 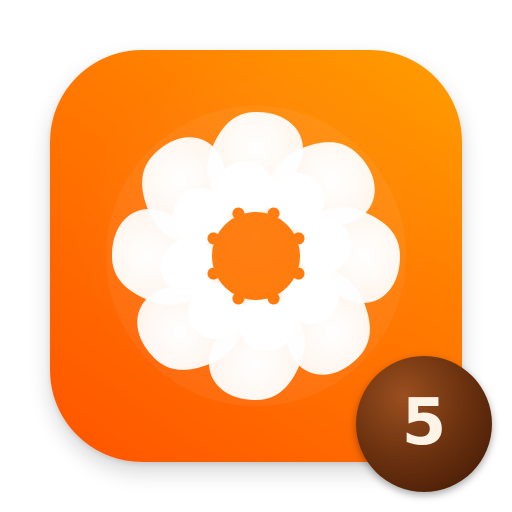 I want to click on badge-count: 5, so click(x=424, y=423).